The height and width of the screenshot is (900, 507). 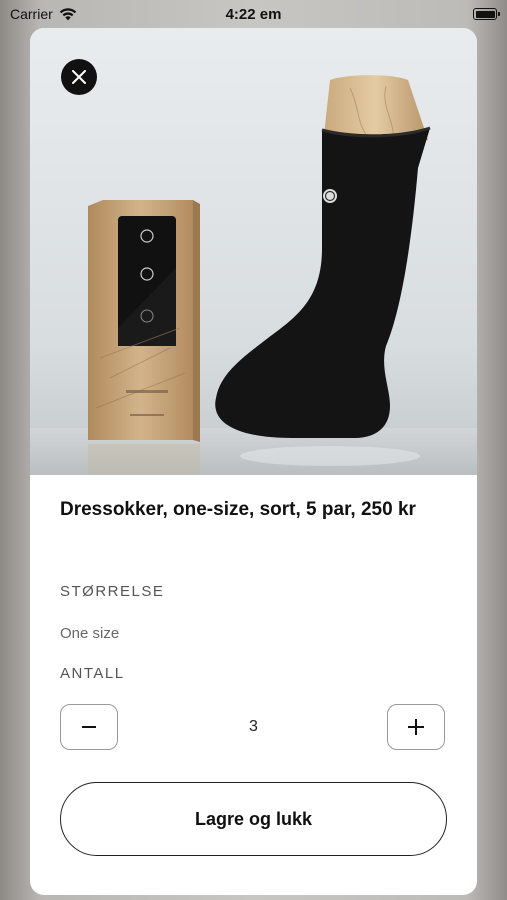 I want to click on save-and-close-button: Lagre og lukk, so click(x=253, y=819).